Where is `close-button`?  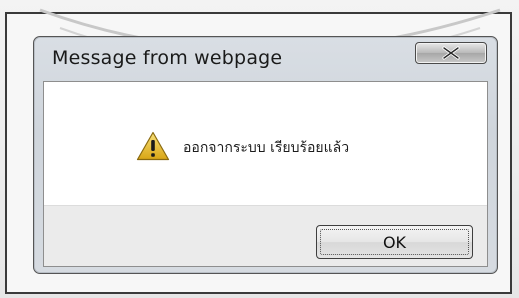 close-button is located at coordinates (451, 53).